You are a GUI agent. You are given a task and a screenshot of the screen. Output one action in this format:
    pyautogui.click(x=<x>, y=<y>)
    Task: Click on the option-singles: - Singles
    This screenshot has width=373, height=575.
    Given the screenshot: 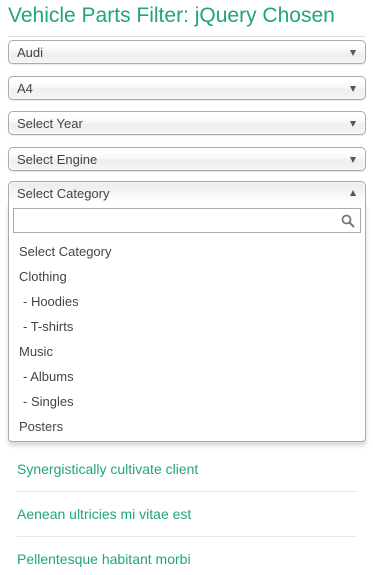 What is the action you would take?
    pyautogui.click(x=187, y=401)
    